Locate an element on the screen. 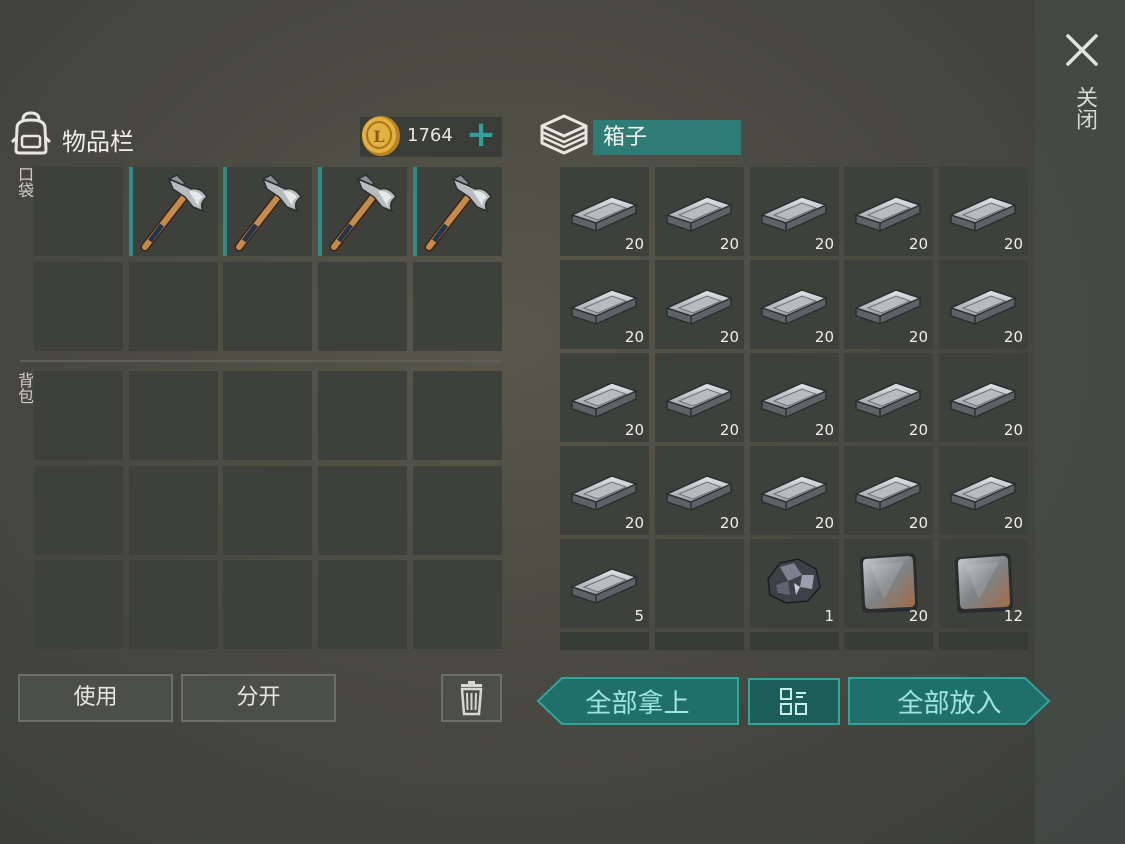 The image size is (1125, 844). trash-button is located at coordinates (471, 698).